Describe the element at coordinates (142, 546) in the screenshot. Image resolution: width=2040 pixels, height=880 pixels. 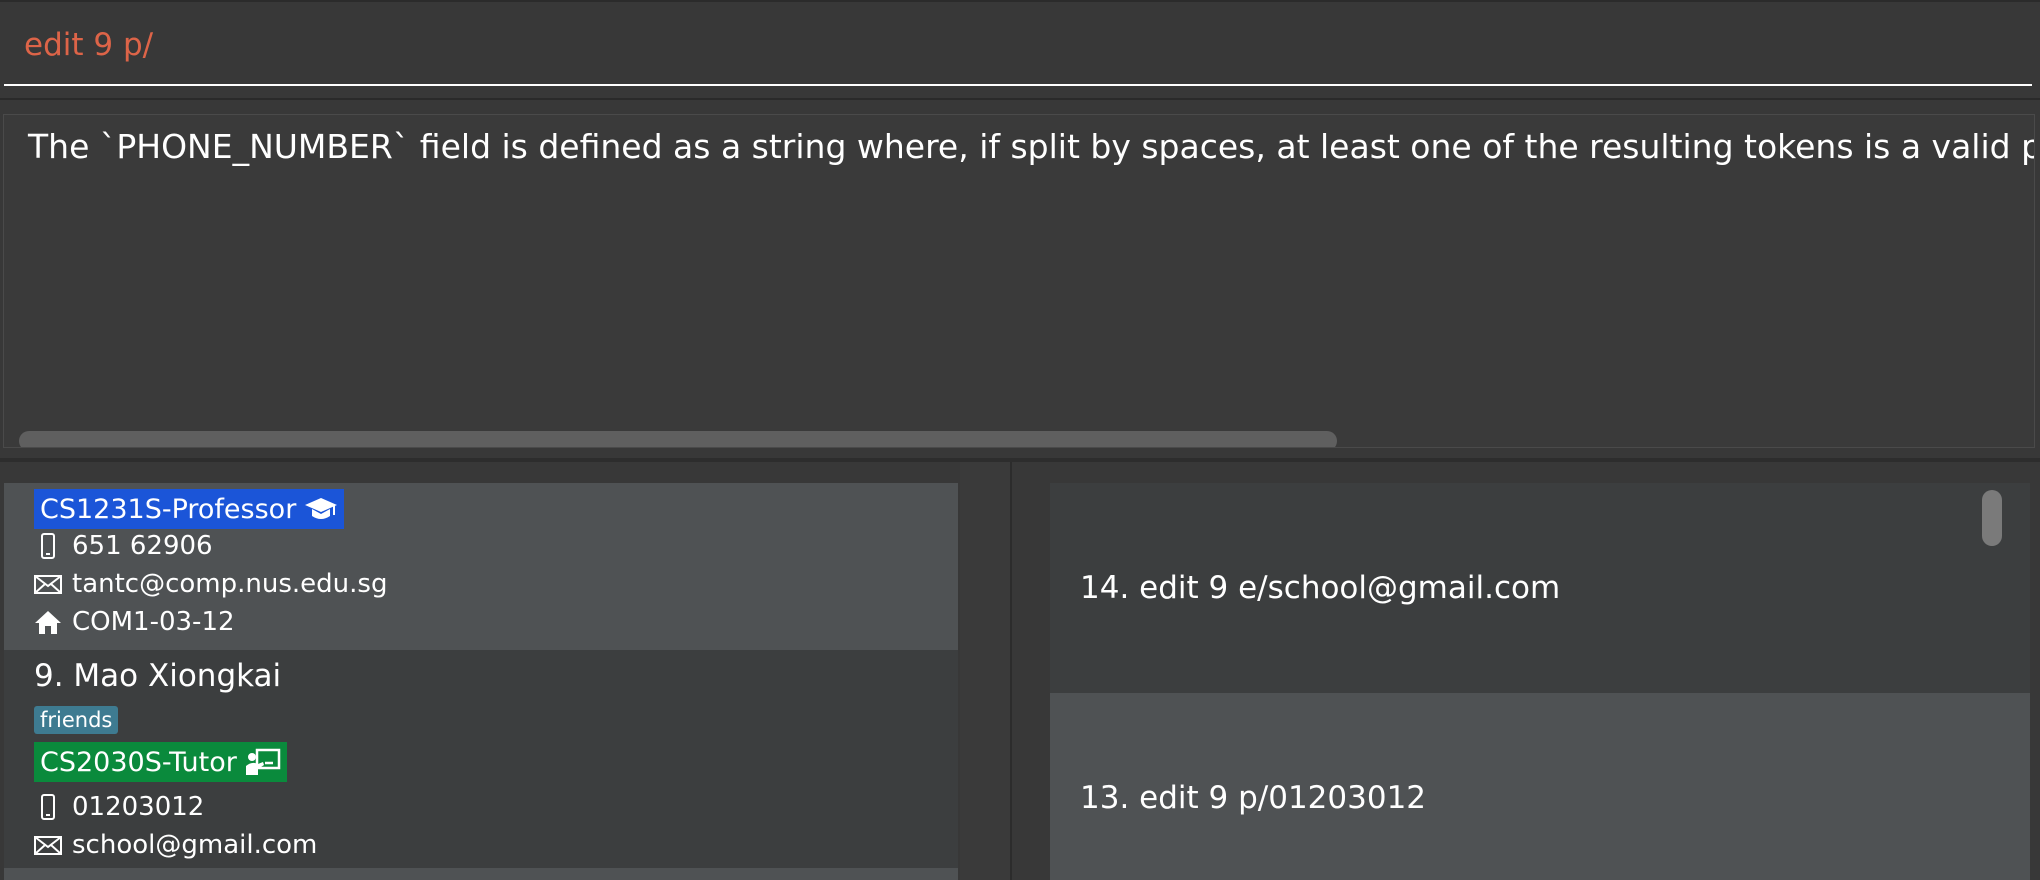
I see `phone-number: 651 62906` at that location.